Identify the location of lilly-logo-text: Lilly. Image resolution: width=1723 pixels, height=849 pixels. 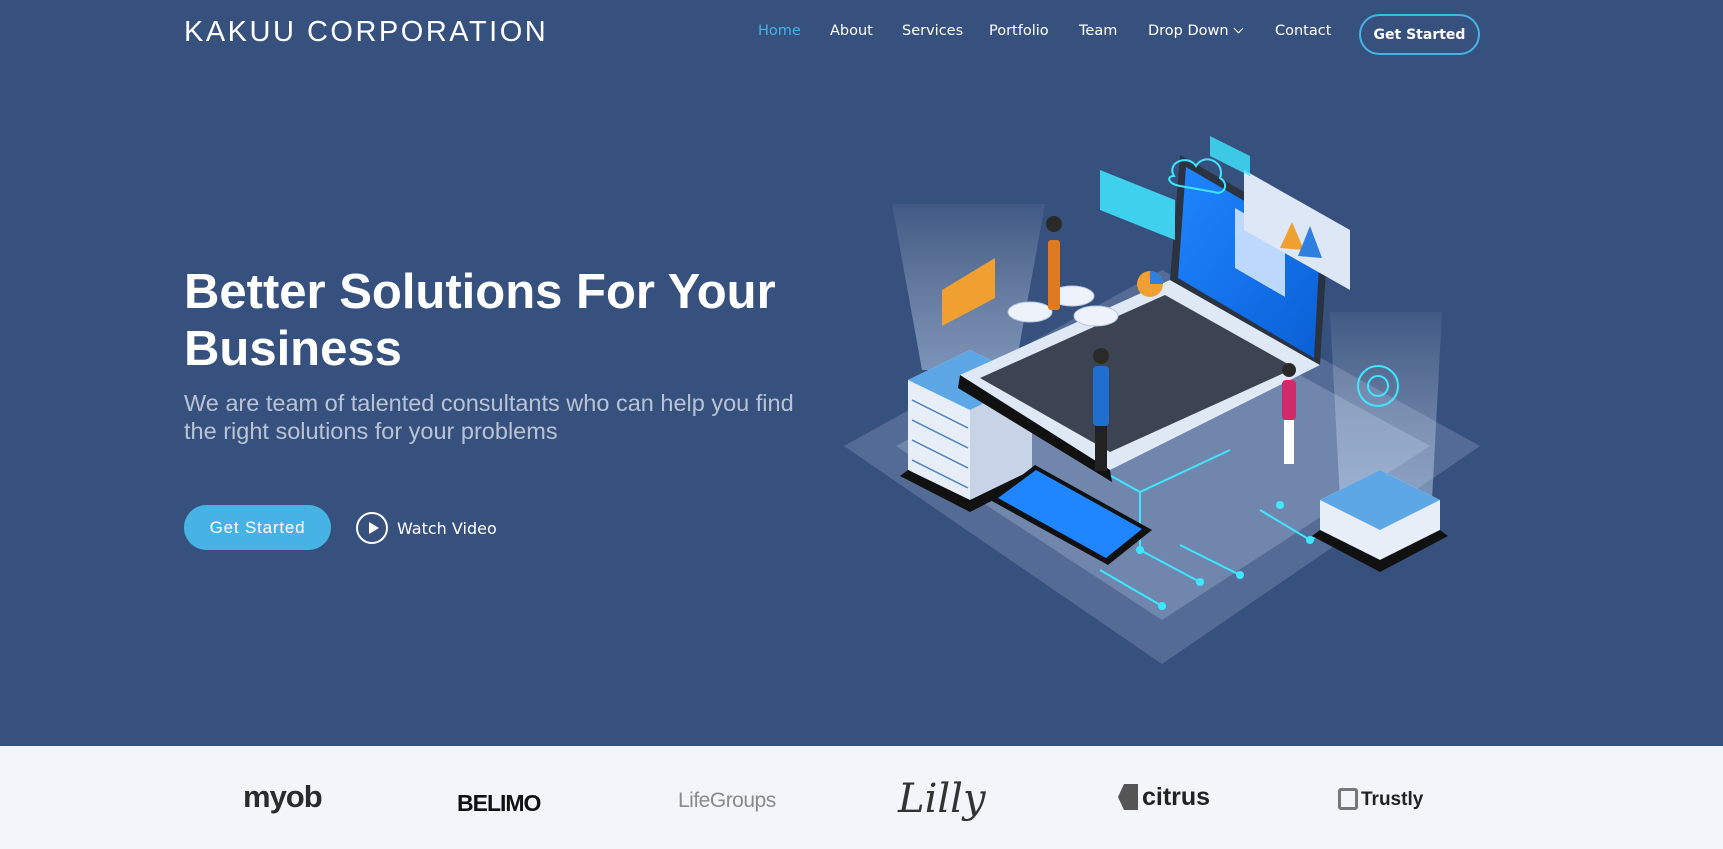
(942, 799).